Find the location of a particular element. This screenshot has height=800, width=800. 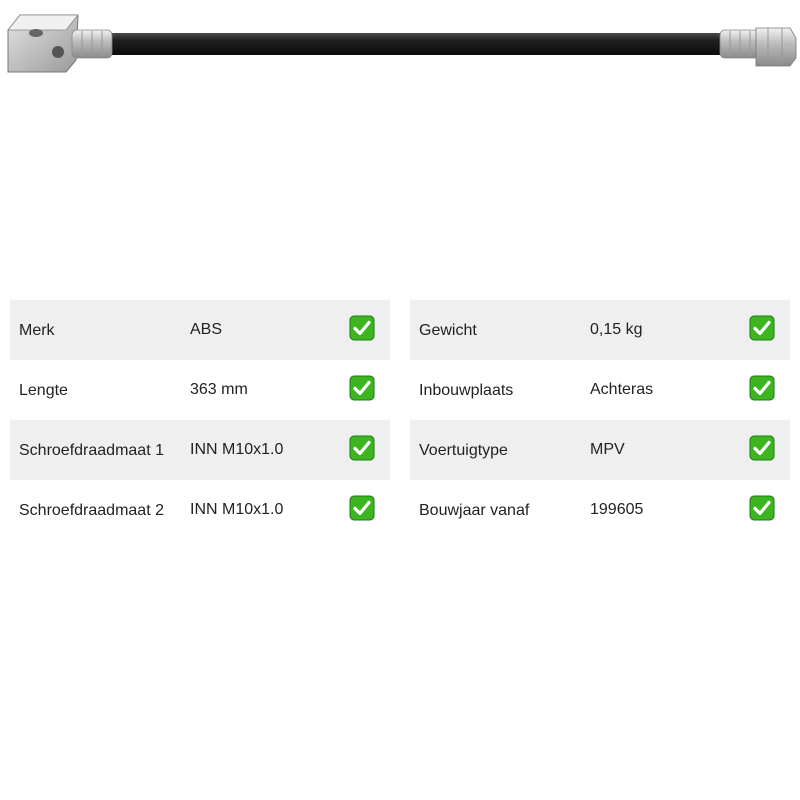

spec-label: Bouwjaar vanaf is located at coordinates (474, 510).